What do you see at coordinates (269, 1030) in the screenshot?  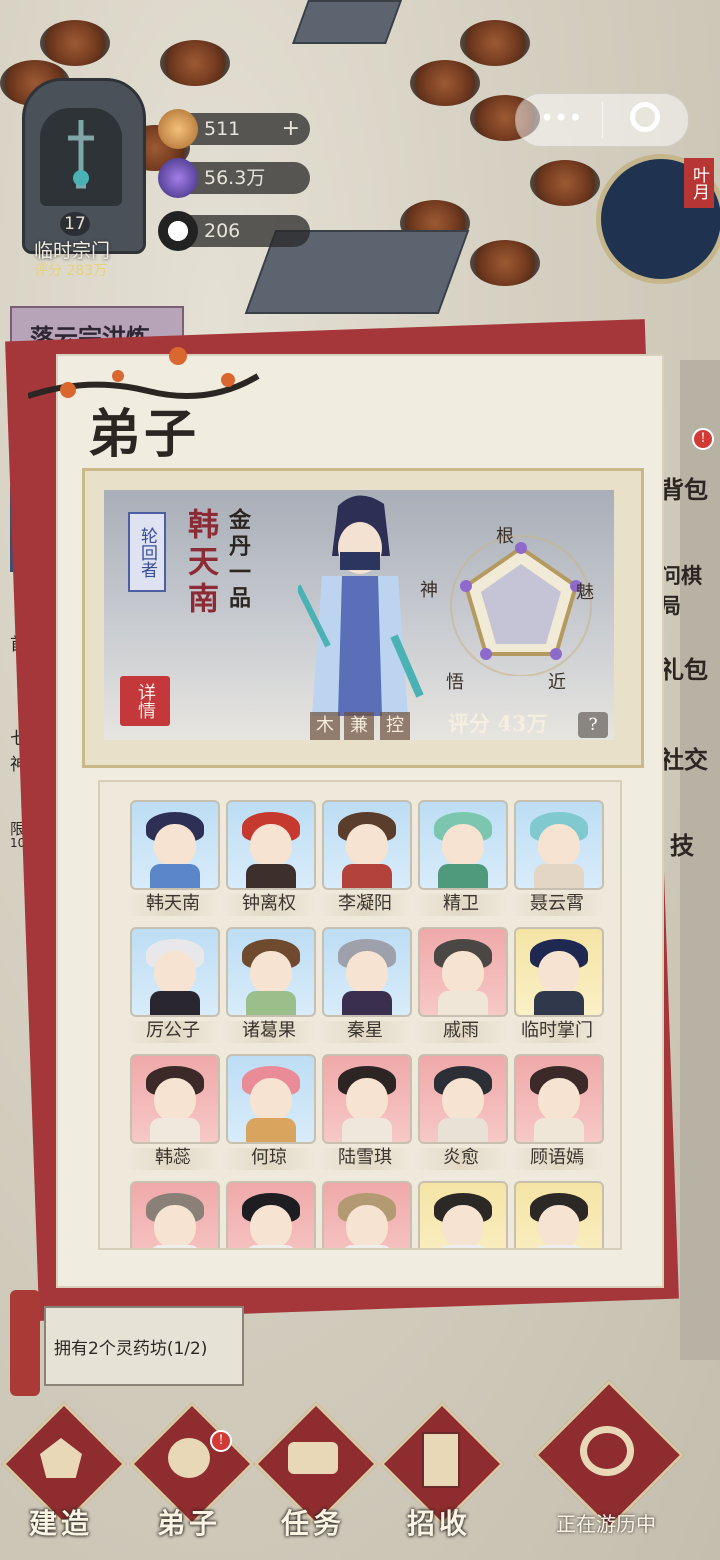 I see `disciple-name: 诸葛果` at bounding box center [269, 1030].